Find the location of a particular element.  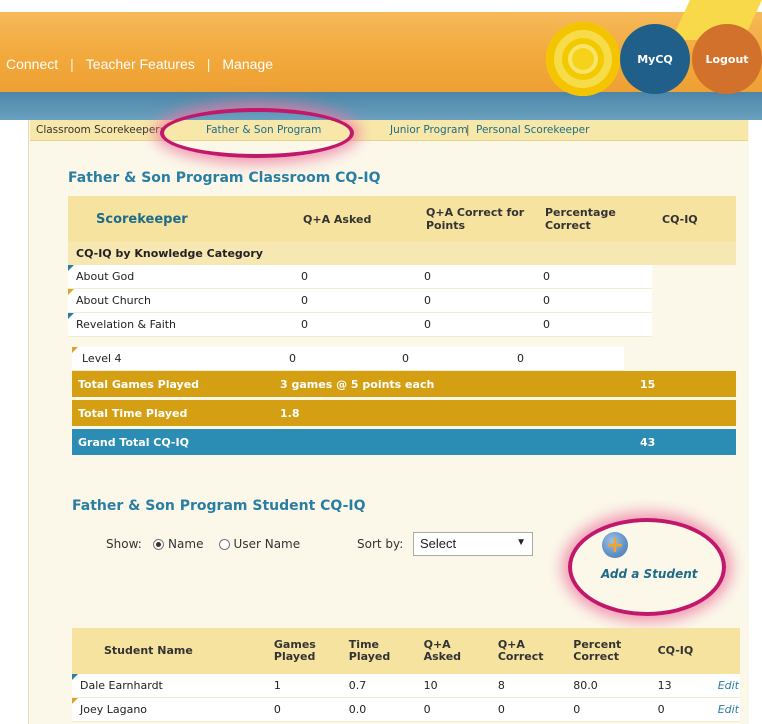

total-games-detail: 3 games @ 5 points each is located at coordinates (357, 384).